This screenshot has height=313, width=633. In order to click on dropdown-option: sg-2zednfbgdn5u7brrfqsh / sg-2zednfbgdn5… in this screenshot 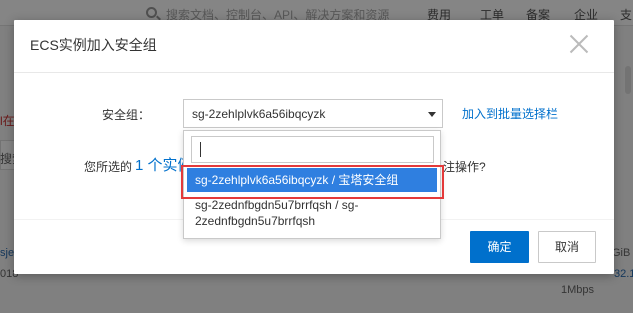, I will do `click(312, 214)`.